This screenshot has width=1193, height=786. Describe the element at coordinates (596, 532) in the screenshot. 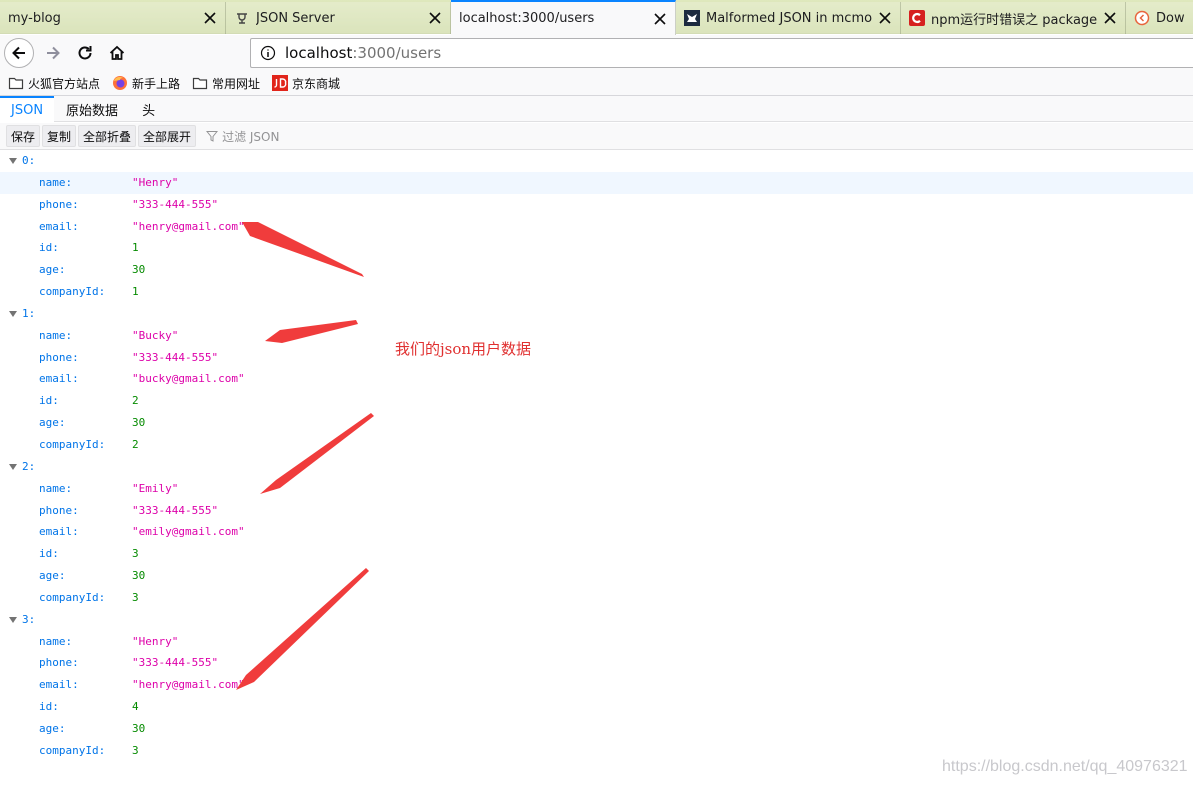

I see `json-property-row: email: "emily@gmail.com"` at that location.